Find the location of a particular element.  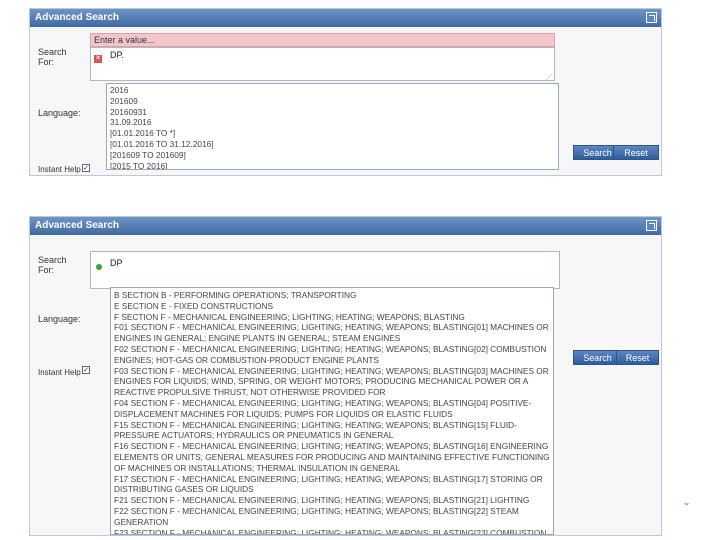

suggestion-item: [2015 TO 2016] is located at coordinates (332, 165).